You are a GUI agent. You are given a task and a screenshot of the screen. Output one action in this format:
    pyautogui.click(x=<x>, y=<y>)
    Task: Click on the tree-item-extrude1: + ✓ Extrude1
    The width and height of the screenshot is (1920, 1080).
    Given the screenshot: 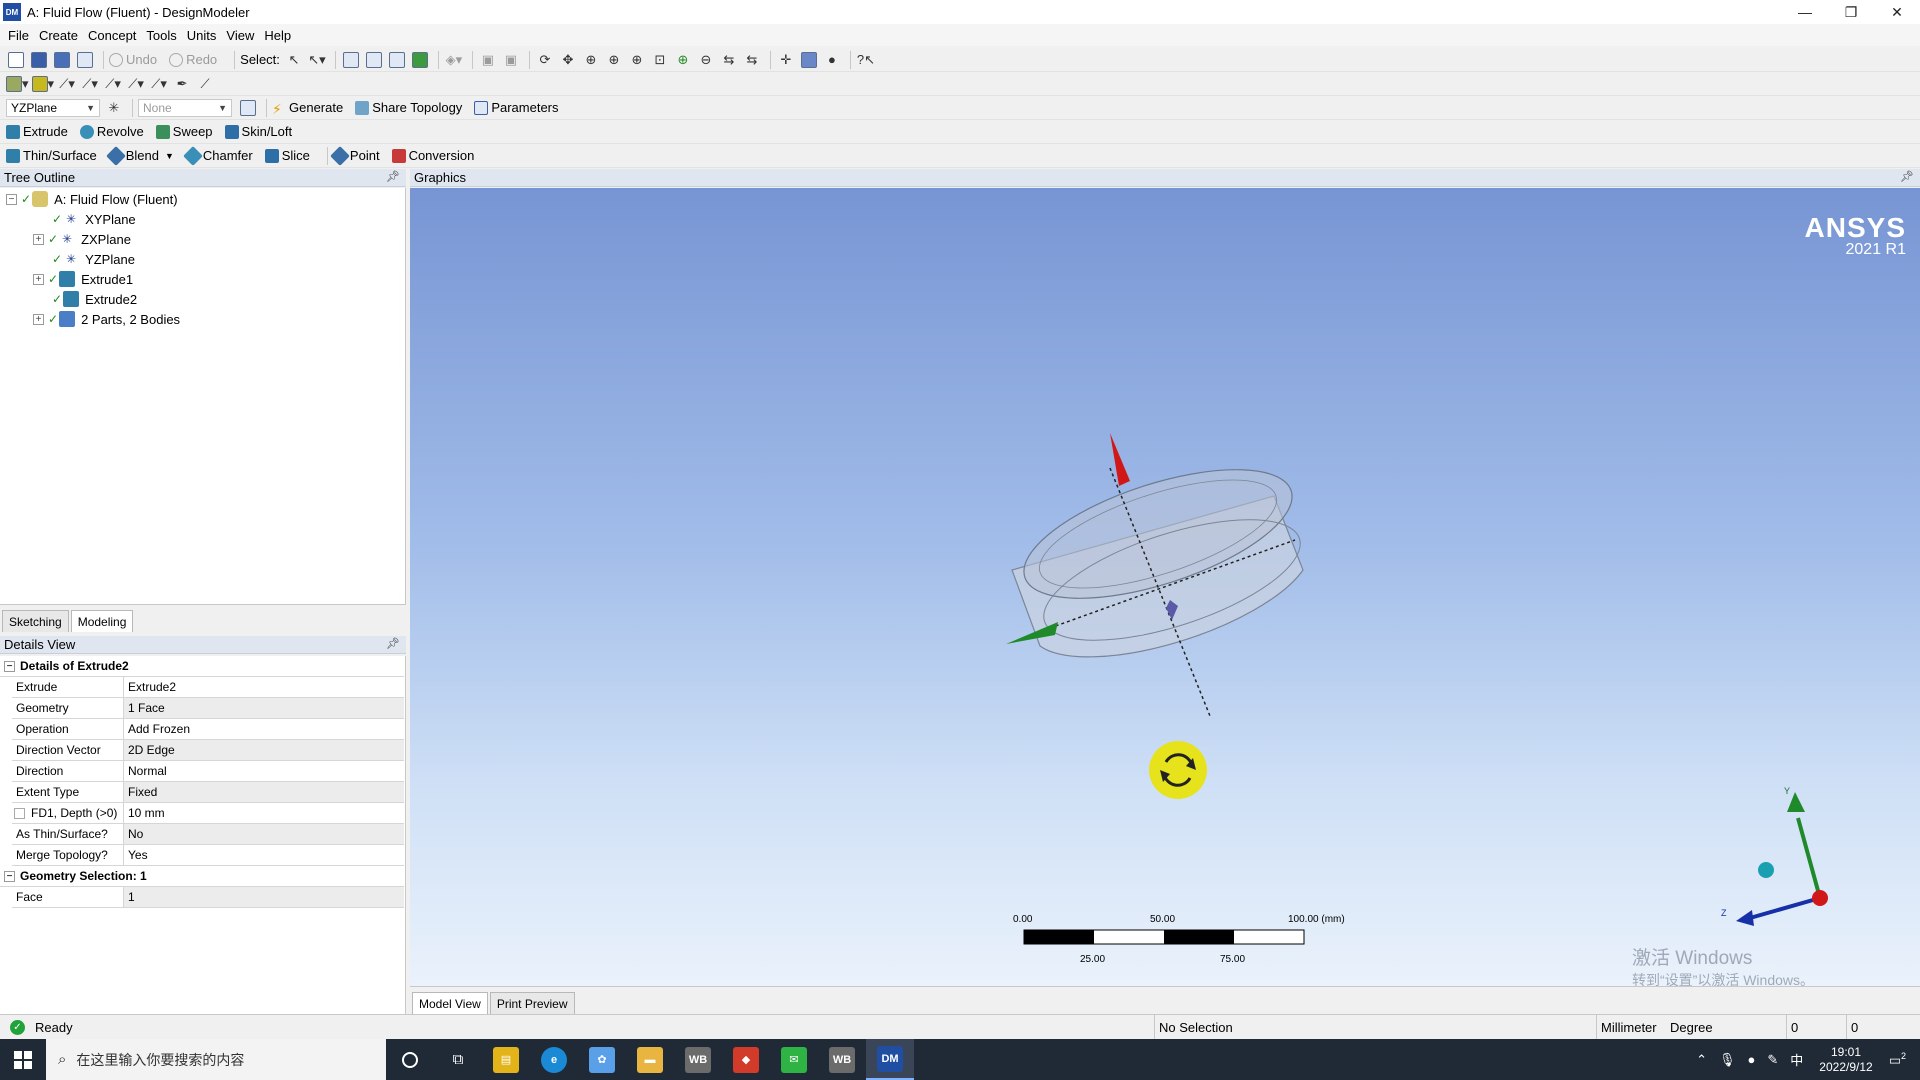 What is the action you would take?
    pyautogui.click(x=83, y=279)
    